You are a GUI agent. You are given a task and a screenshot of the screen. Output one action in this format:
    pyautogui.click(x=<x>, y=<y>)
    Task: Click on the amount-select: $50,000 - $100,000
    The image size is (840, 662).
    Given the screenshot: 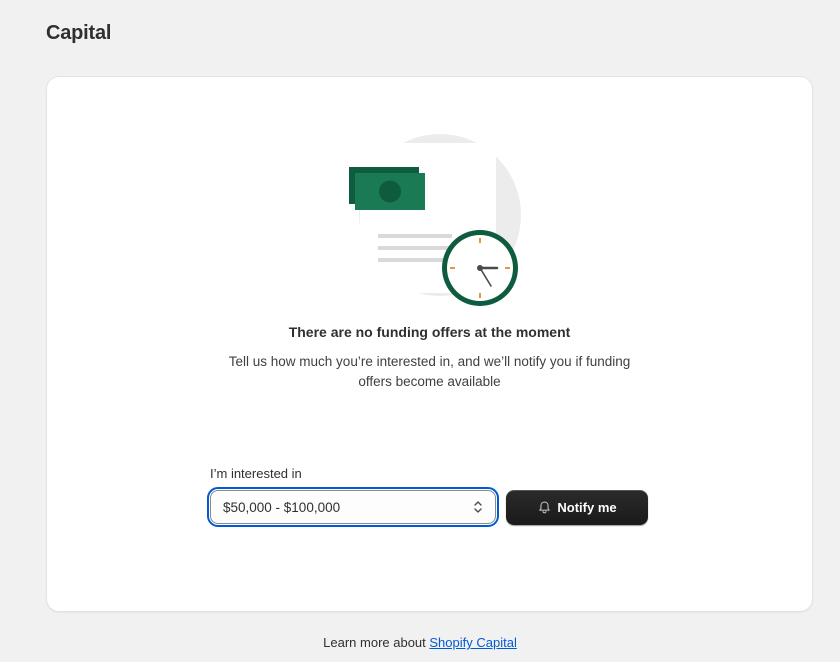 What is the action you would take?
    pyautogui.click(x=353, y=507)
    